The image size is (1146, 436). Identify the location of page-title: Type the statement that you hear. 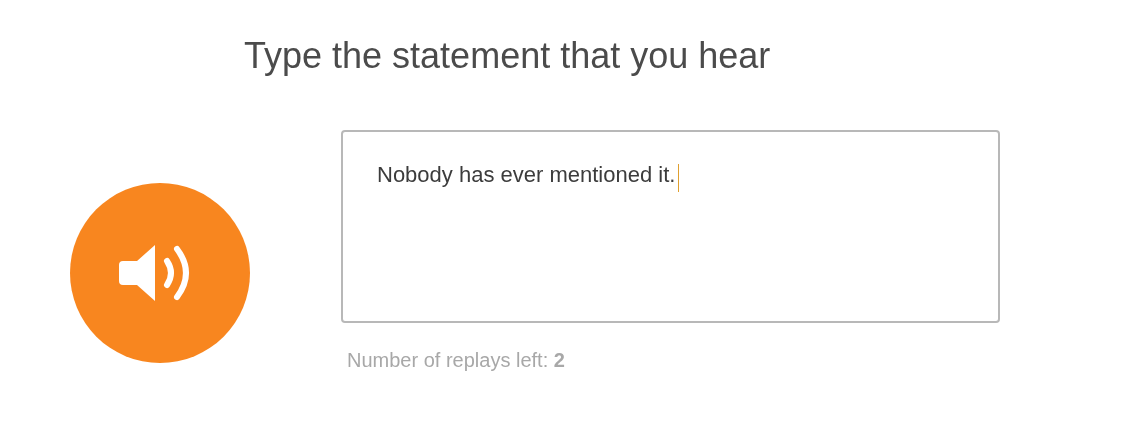
(507, 56).